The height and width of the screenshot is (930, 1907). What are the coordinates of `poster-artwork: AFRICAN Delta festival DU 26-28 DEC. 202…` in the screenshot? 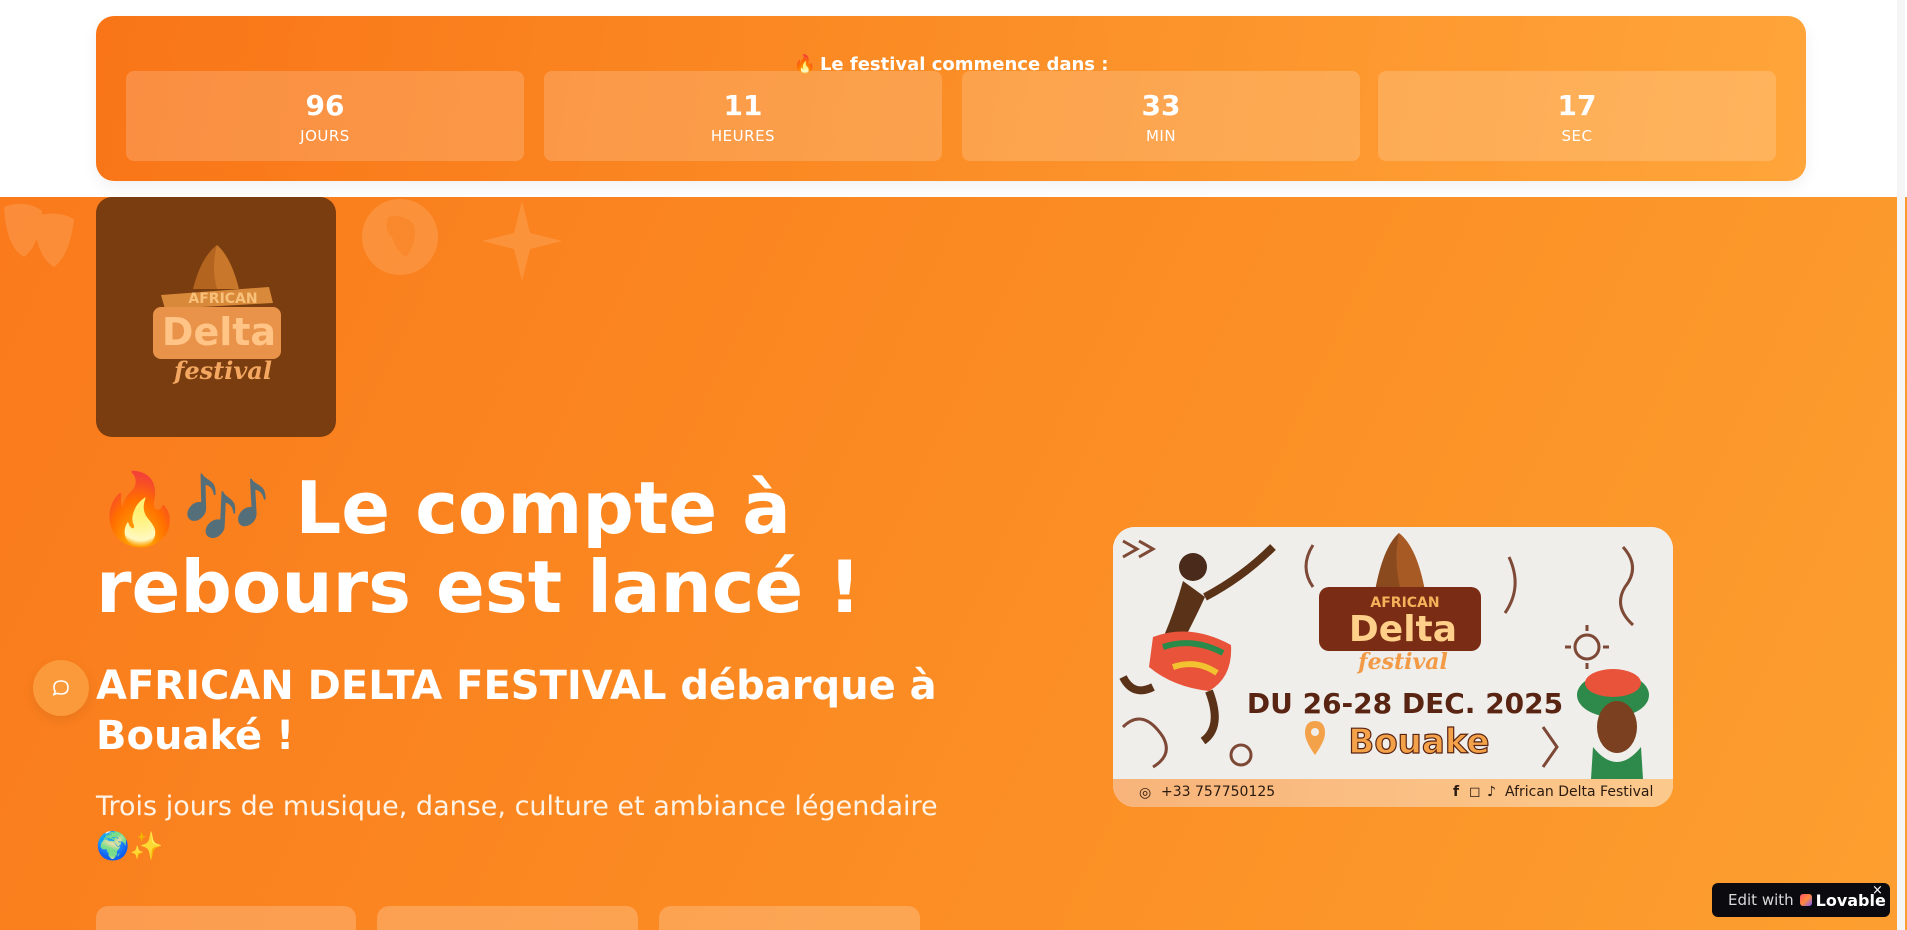 It's located at (1393, 653).